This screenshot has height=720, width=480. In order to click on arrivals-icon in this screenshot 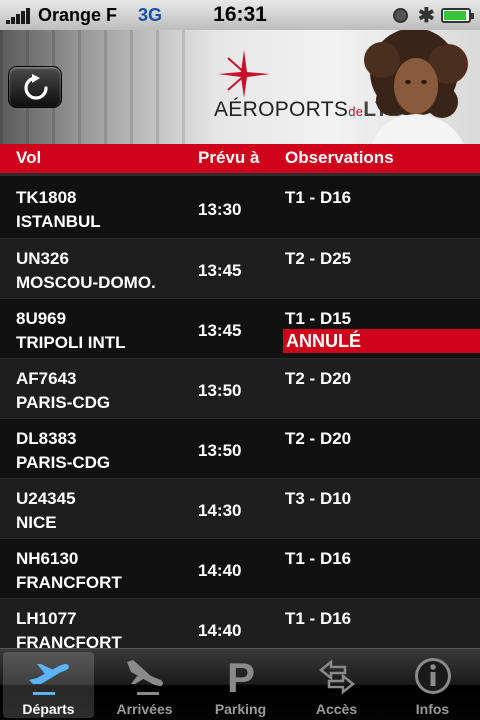, I will do `click(145, 677)`.